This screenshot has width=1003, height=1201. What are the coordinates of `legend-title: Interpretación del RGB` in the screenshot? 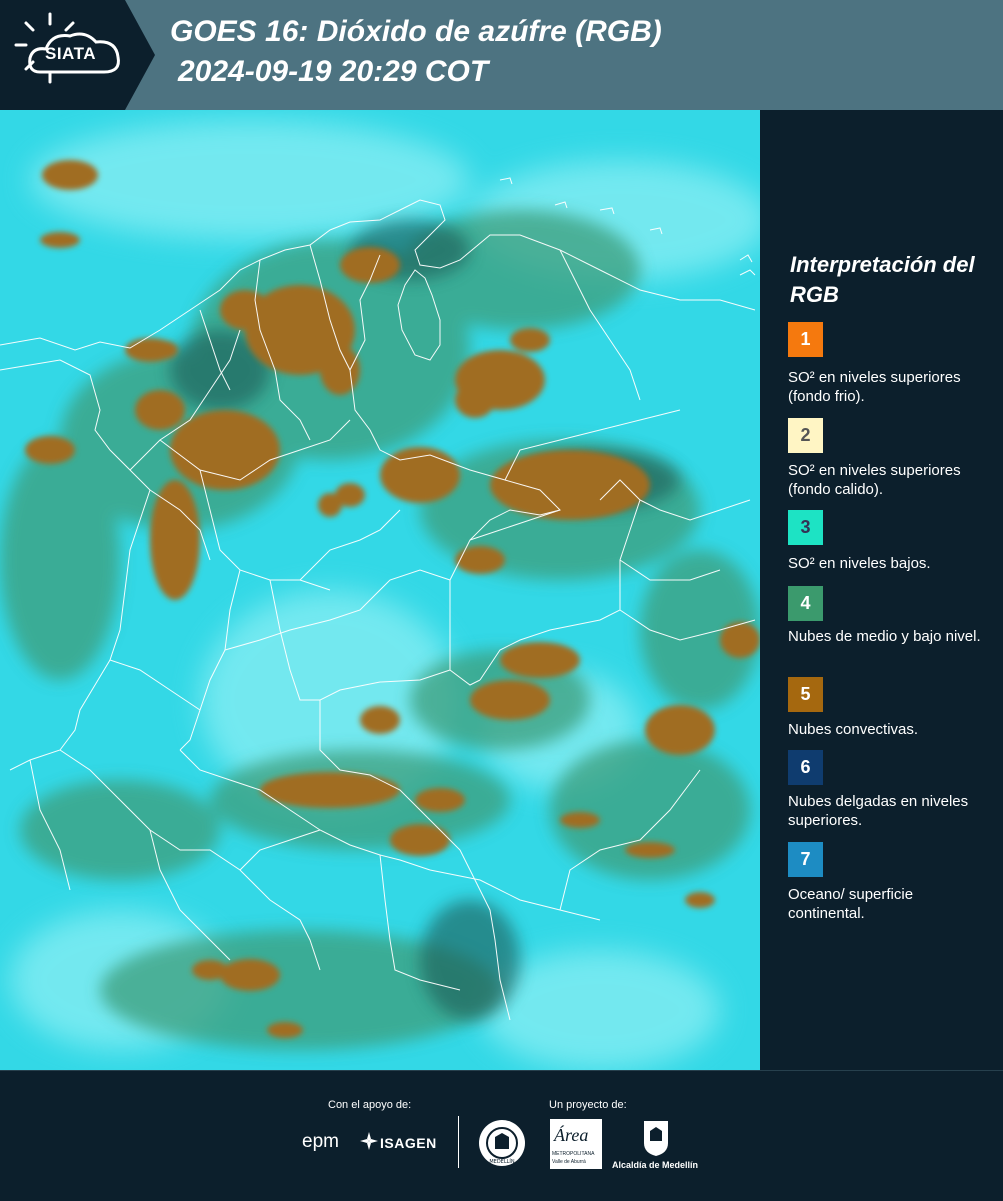 It's located at (882, 279).